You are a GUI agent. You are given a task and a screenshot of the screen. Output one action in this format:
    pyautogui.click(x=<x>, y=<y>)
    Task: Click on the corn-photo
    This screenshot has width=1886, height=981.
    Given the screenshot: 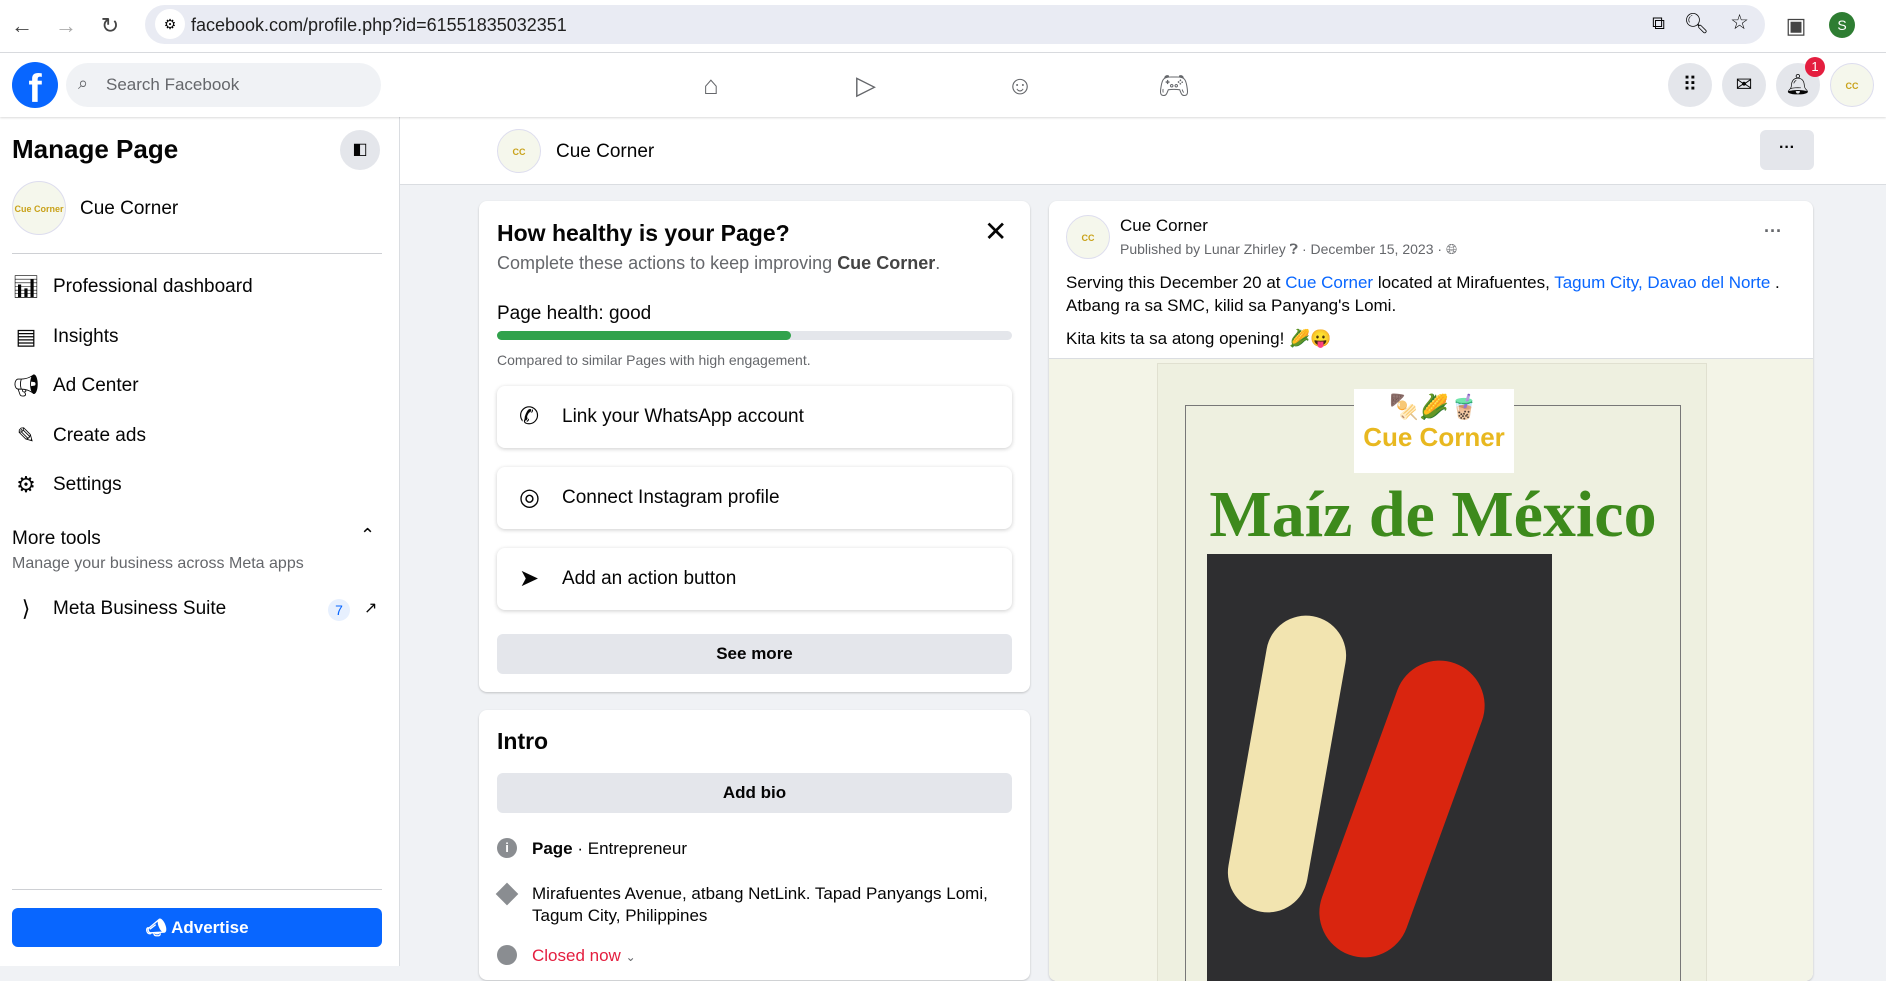 What is the action you would take?
    pyautogui.click(x=1379, y=767)
    